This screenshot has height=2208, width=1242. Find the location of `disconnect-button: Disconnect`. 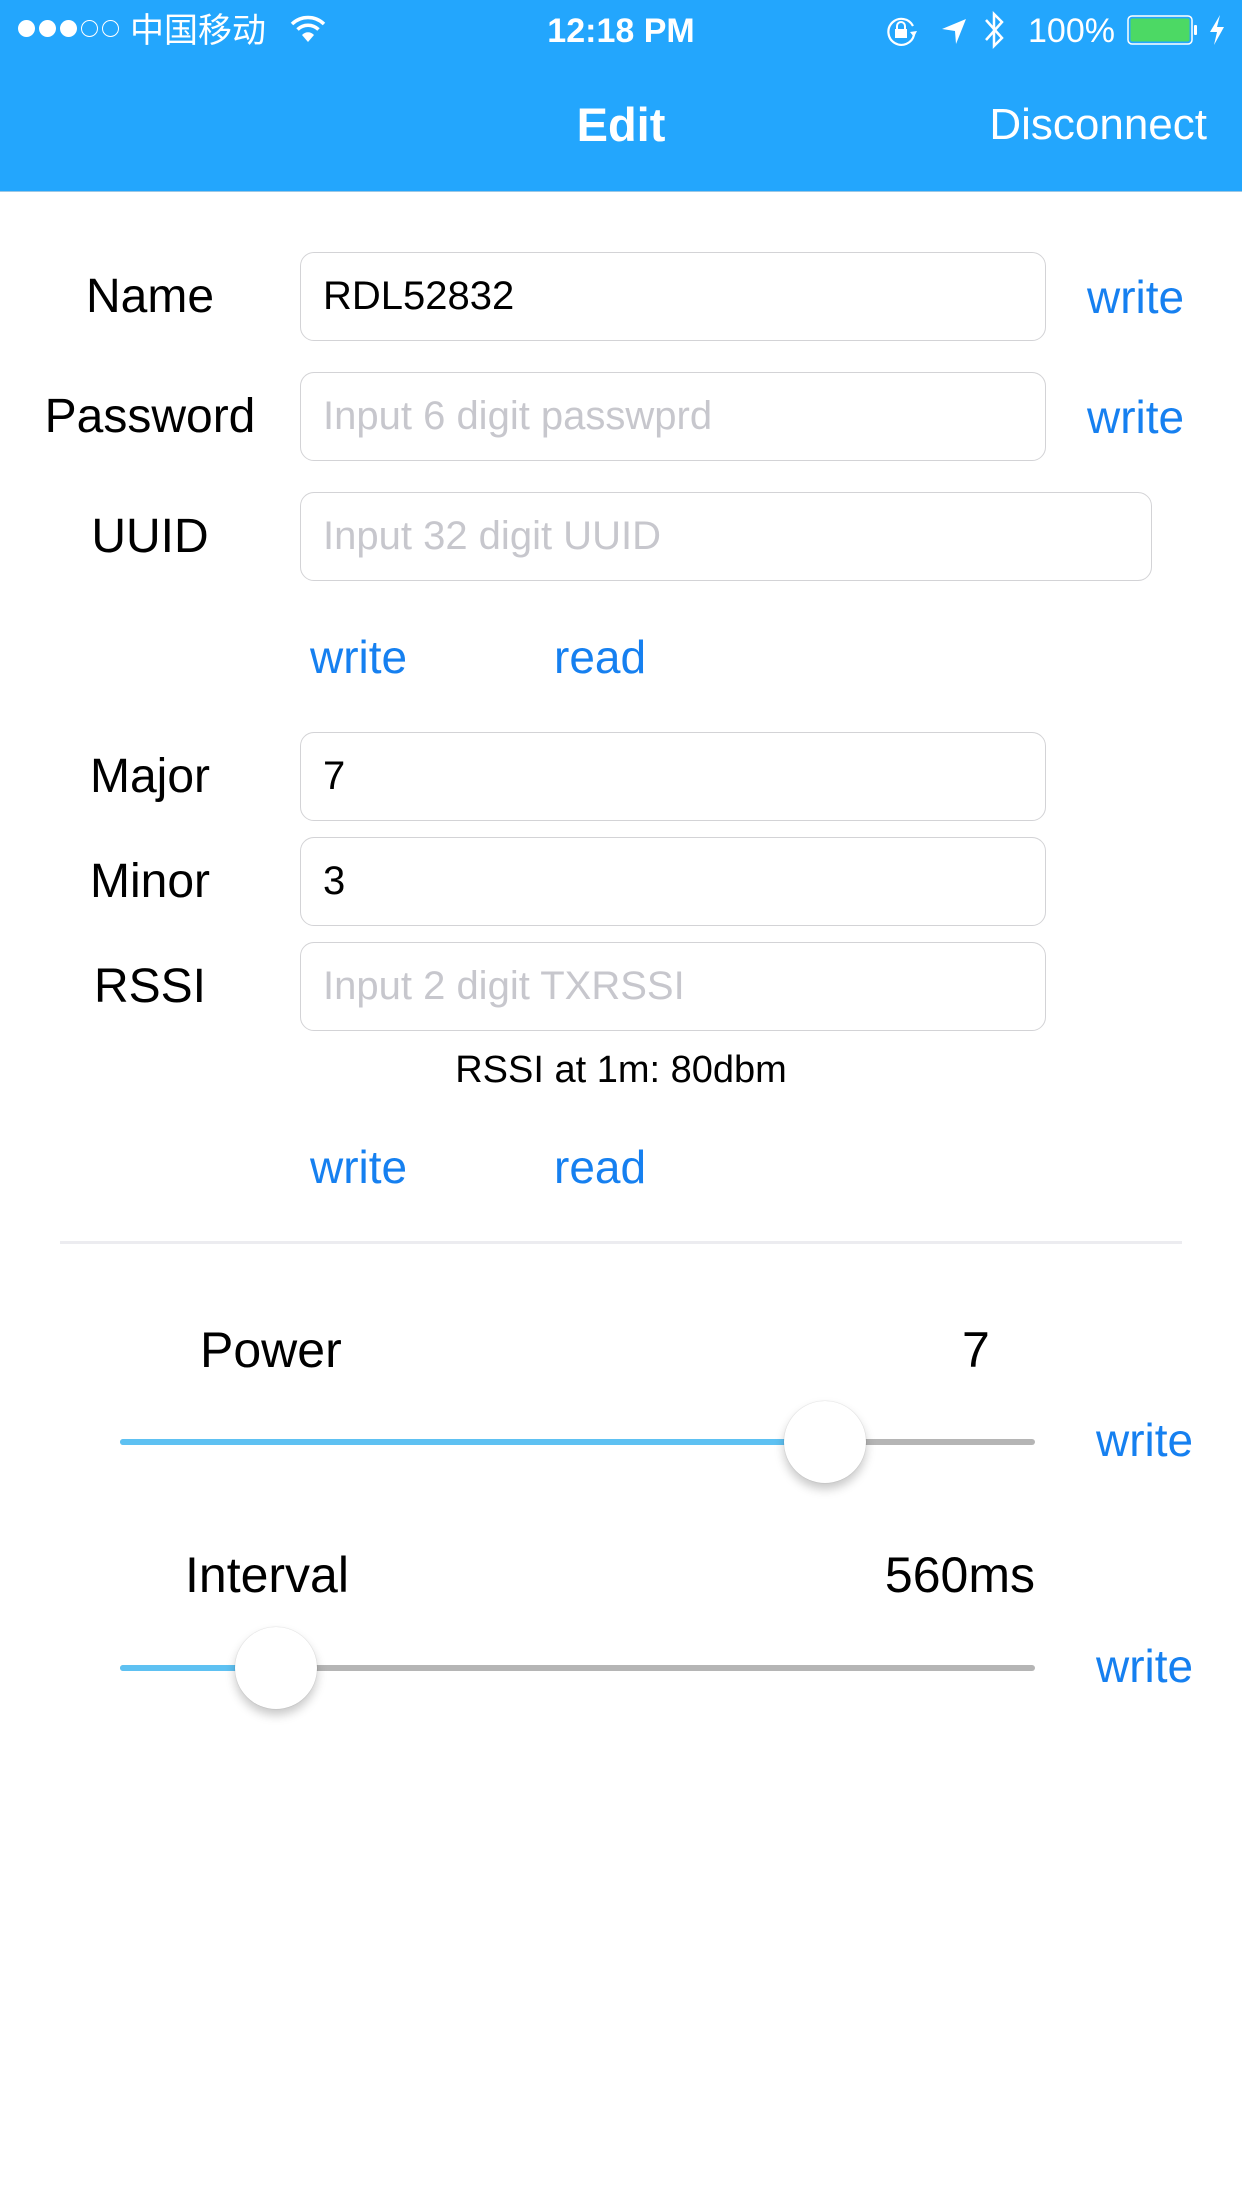

disconnect-button: Disconnect is located at coordinates (1098, 125).